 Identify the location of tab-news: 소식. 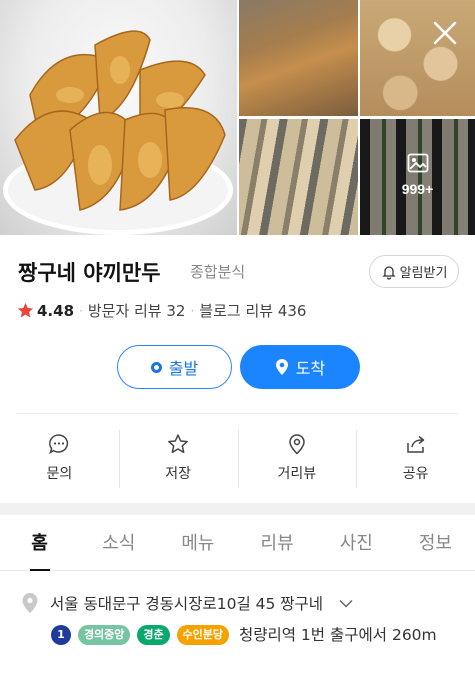
(118, 542).